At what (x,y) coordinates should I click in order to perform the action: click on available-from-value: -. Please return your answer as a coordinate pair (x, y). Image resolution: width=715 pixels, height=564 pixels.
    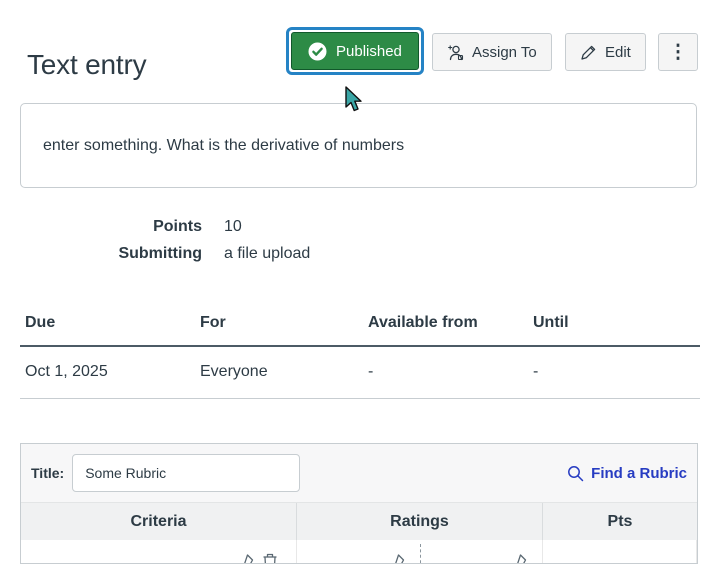
    Looking at the image, I should click on (371, 371).